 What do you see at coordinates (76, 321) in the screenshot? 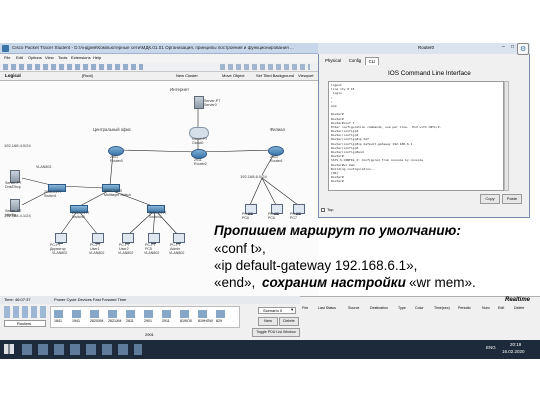
I see `model-1941: 1941` at bounding box center [76, 321].